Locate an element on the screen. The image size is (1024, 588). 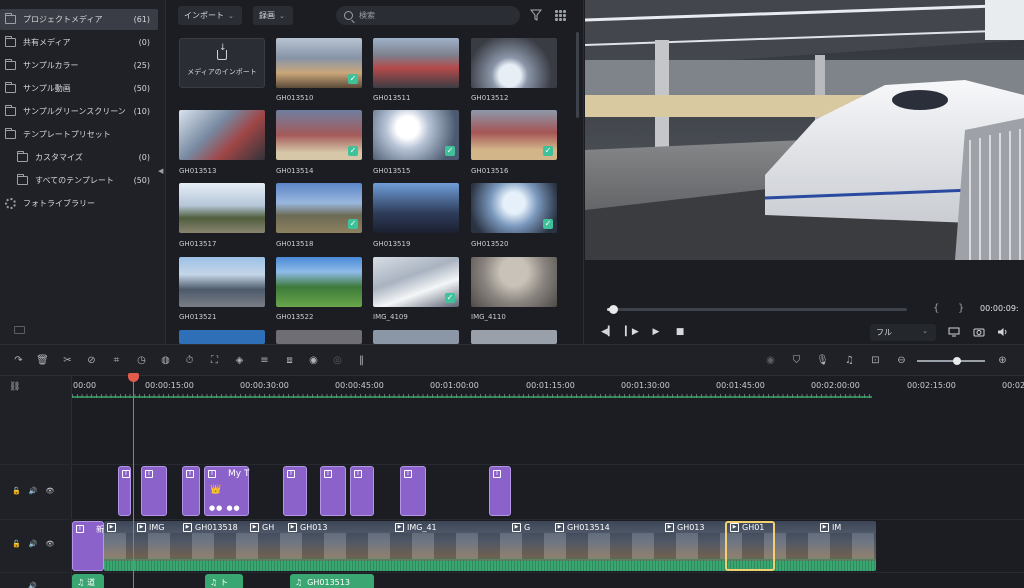
sidebar-item-customize: カスタマイズ (0) is located at coordinates (79, 157).